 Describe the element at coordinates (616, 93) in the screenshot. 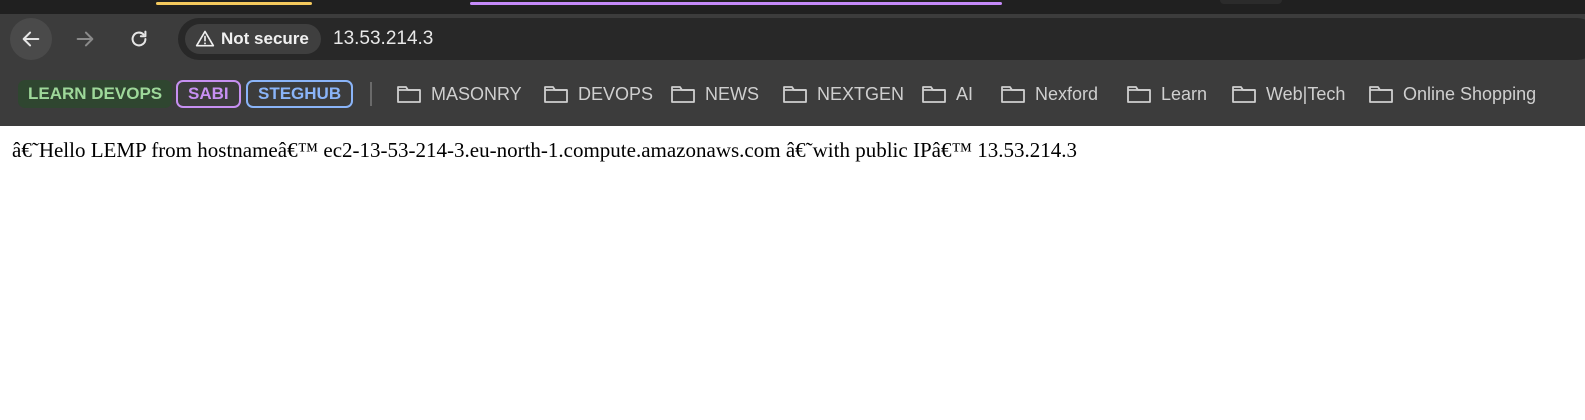

I see `bookmark-folder-label: DEVOPS` at that location.